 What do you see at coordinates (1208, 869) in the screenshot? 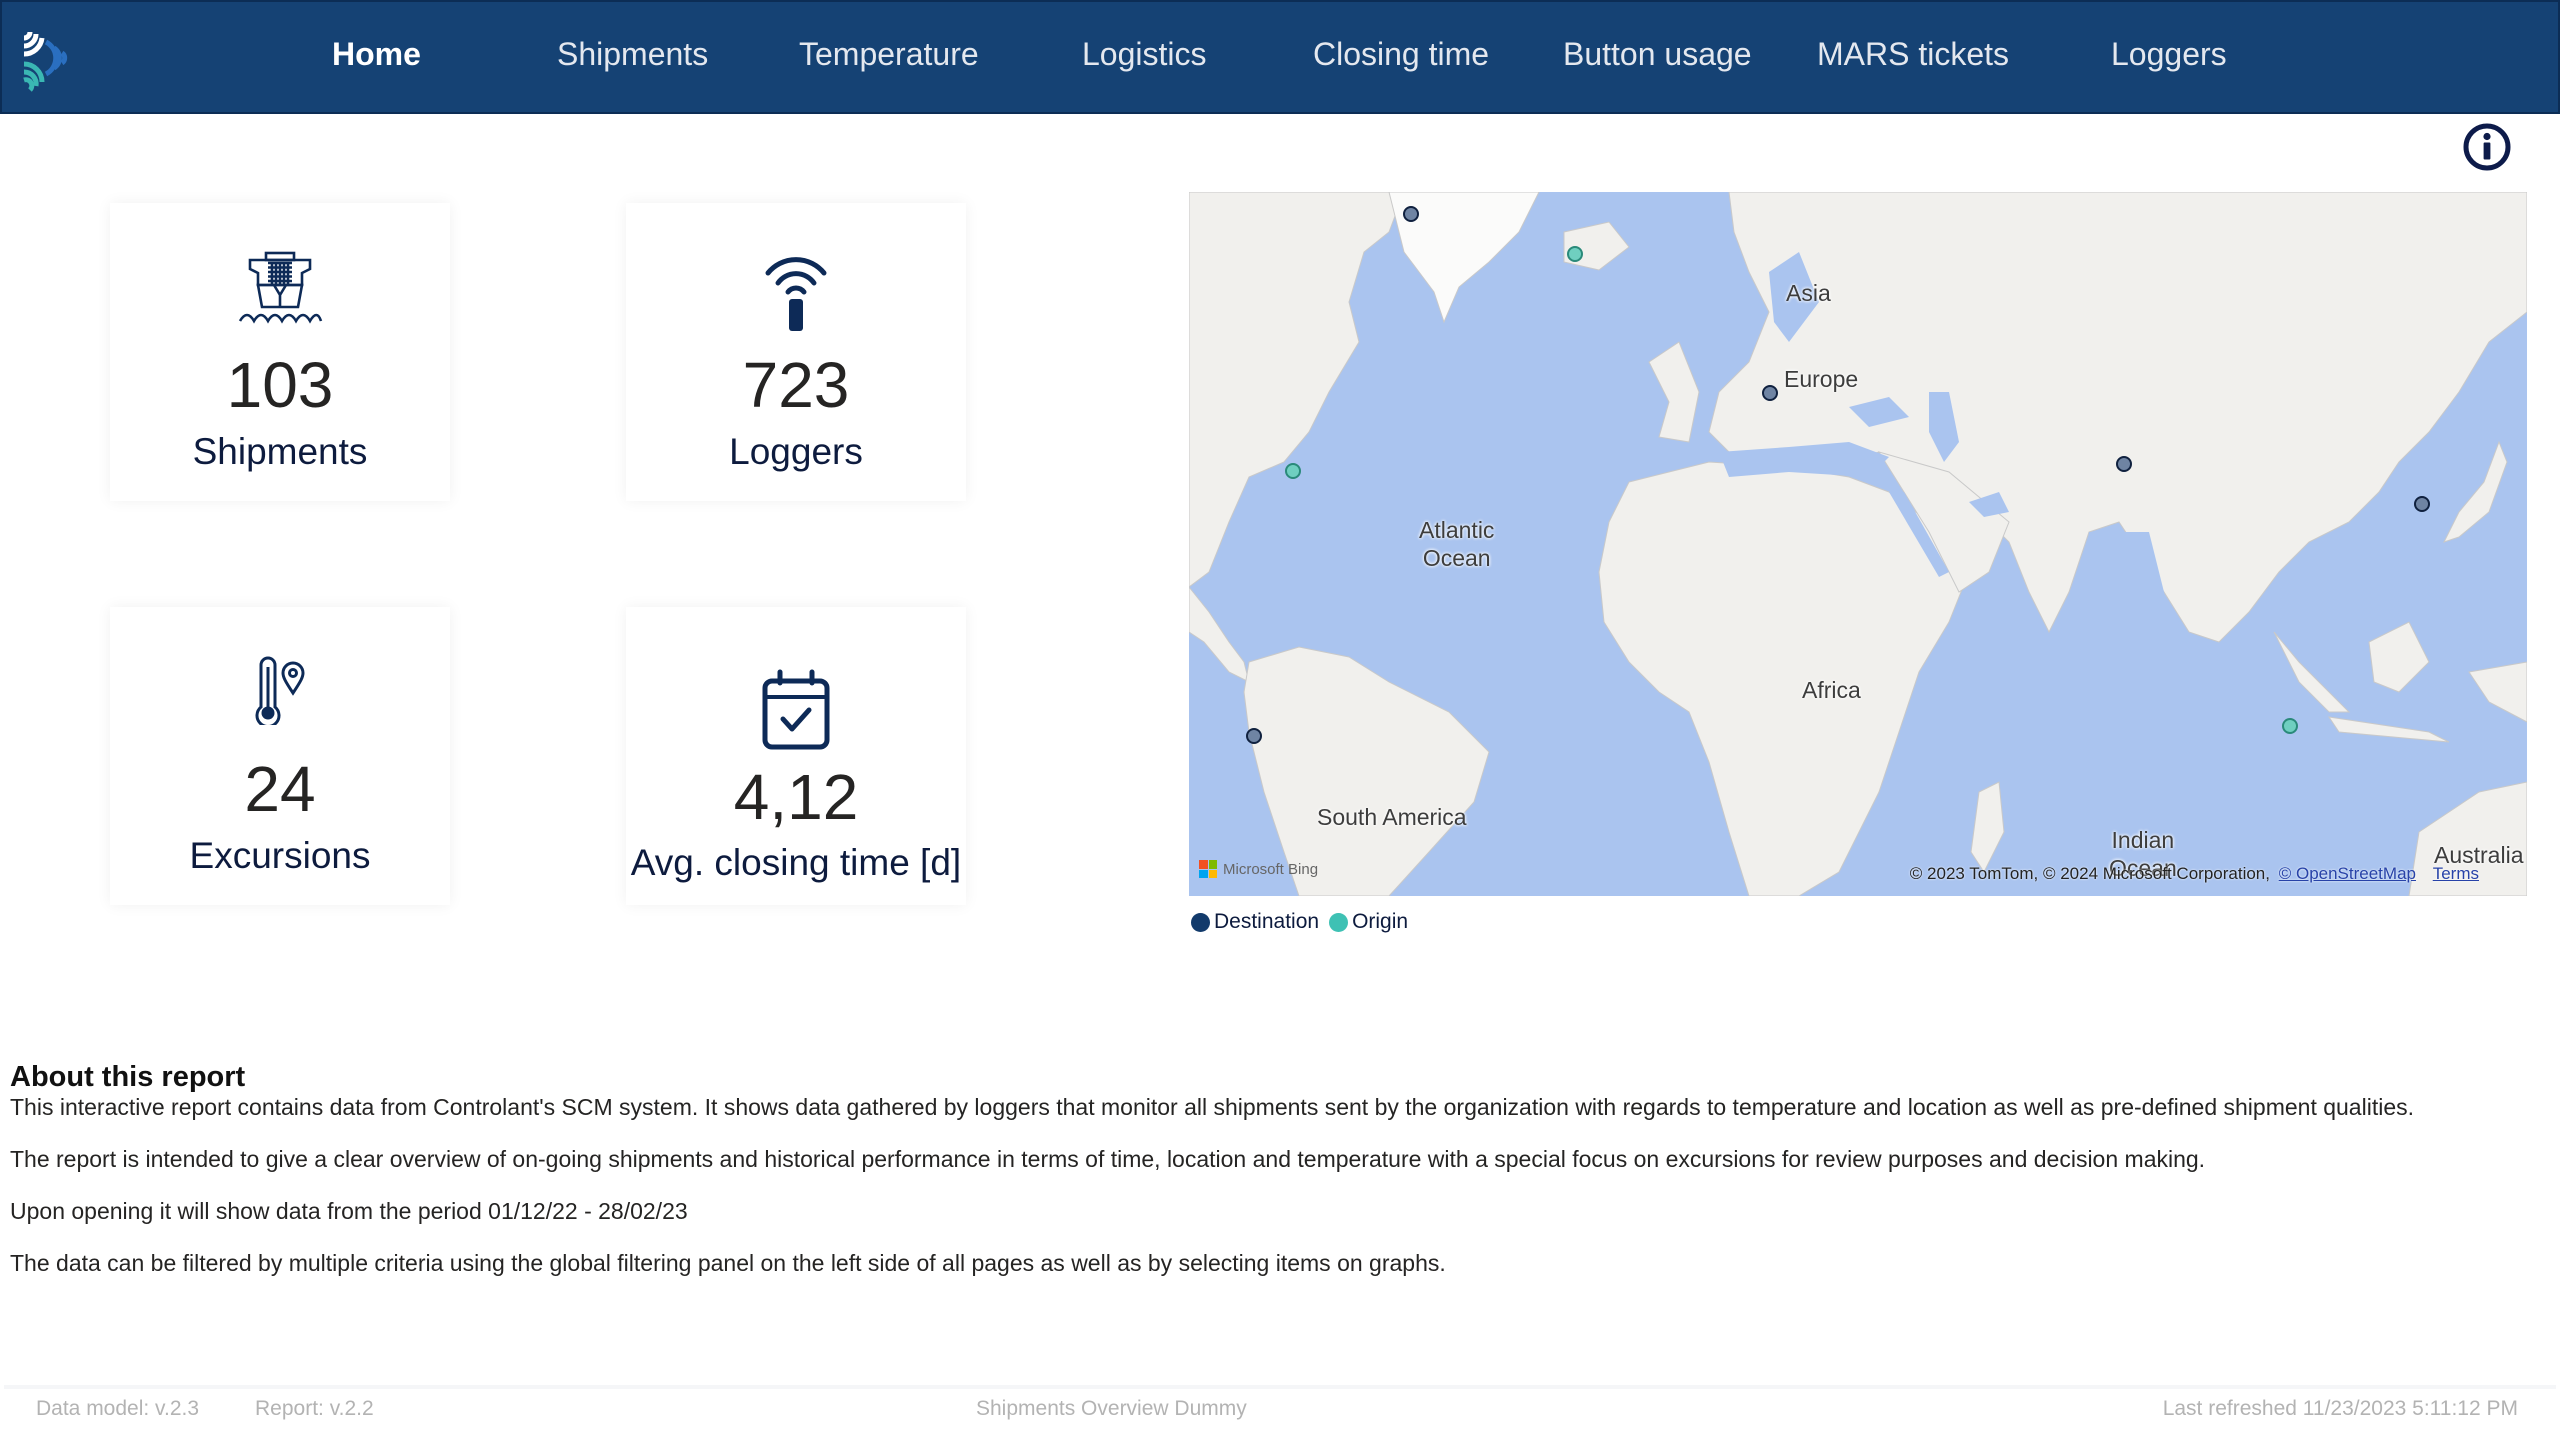
I see `microsoft-logo-icon` at bounding box center [1208, 869].